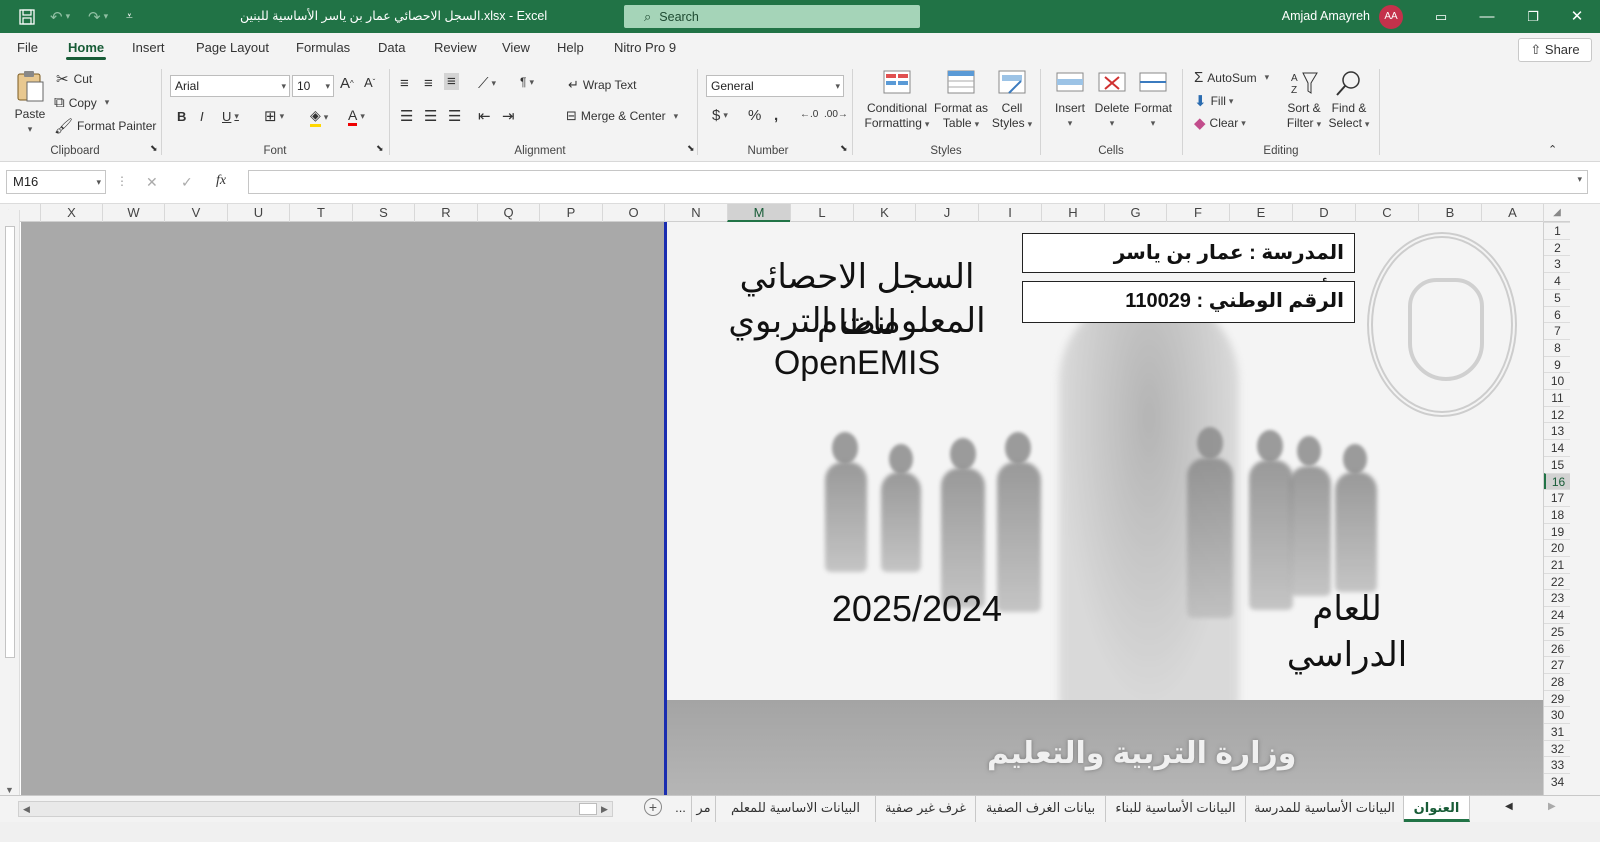  I want to click on fill-color-icon: ◈ ▾, so click(319, 117).